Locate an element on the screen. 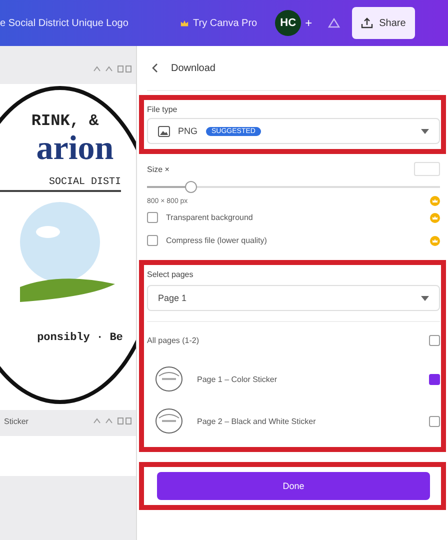 Image resolution: width=448 pixels, height=540 pixels. document-title: e Social District Unique Logo is located at coordinates (80, 23).